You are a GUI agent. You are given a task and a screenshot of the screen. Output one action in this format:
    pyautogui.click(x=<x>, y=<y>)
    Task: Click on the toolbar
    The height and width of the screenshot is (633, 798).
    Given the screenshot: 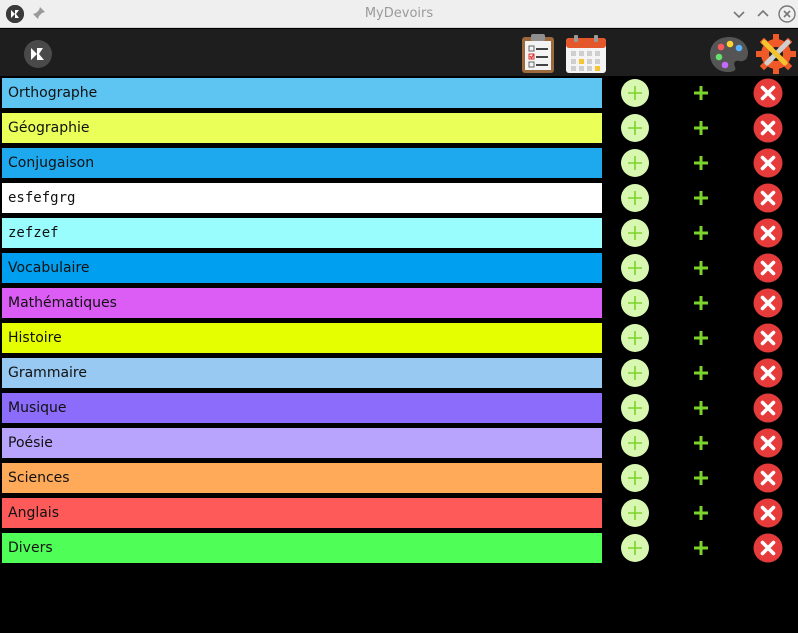 What is the action you would take?
    pyautogui.click(x=399, y=52)
    